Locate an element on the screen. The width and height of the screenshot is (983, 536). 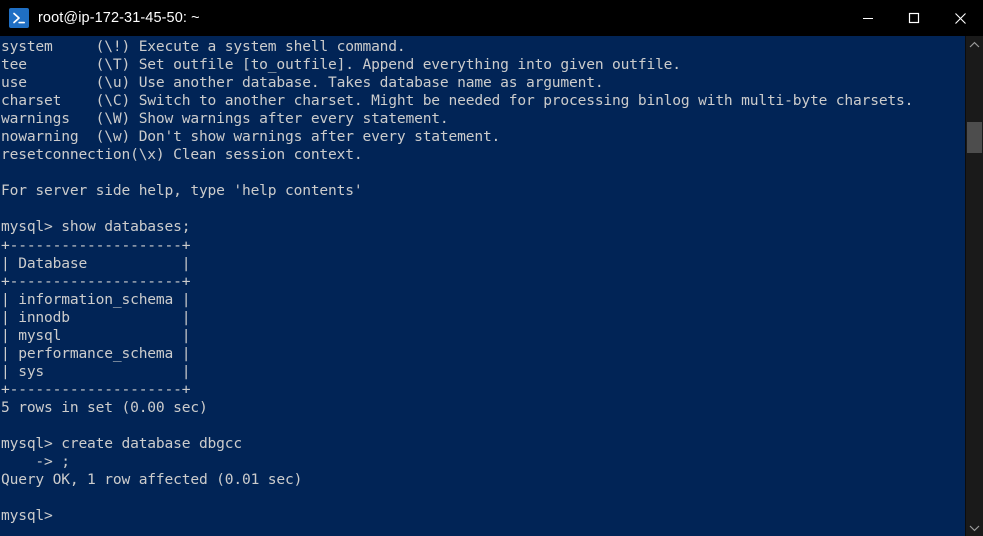
scrollbar-track is located at coordinates (974, 286).